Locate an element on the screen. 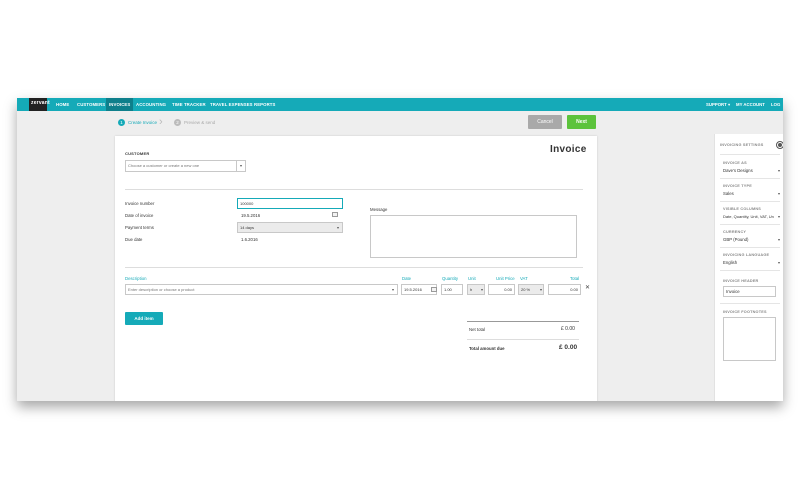 This screenshot has height=500, width=800. invoice-title: Invoice is located at coordinates (568, 149).